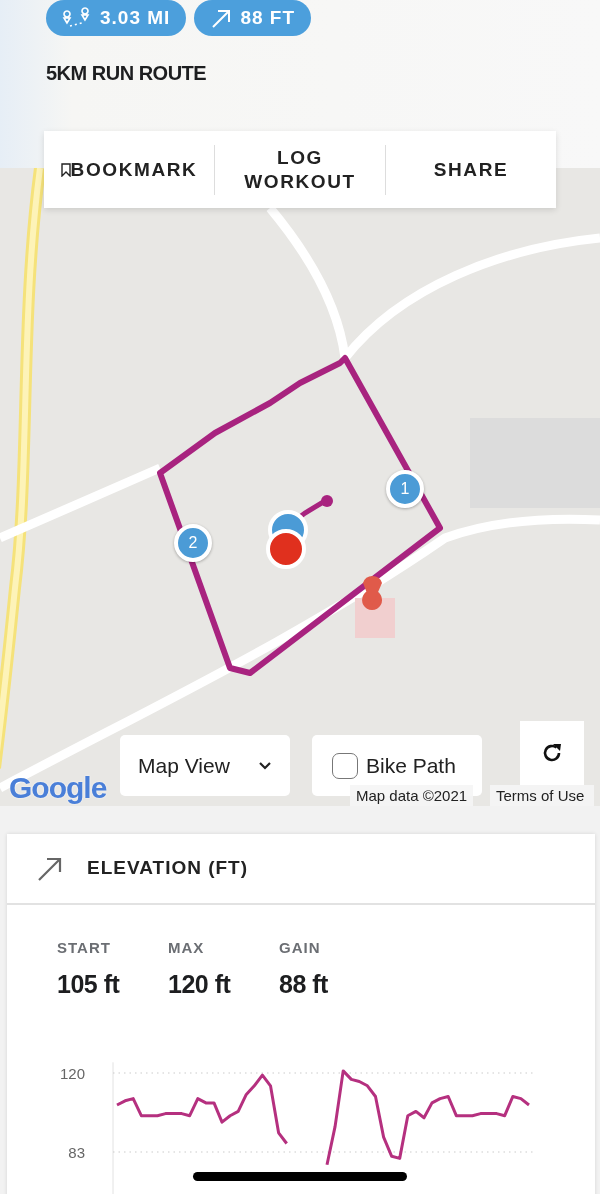  I want to click on stat-pill: 3.03 MI, so click(116, 18).